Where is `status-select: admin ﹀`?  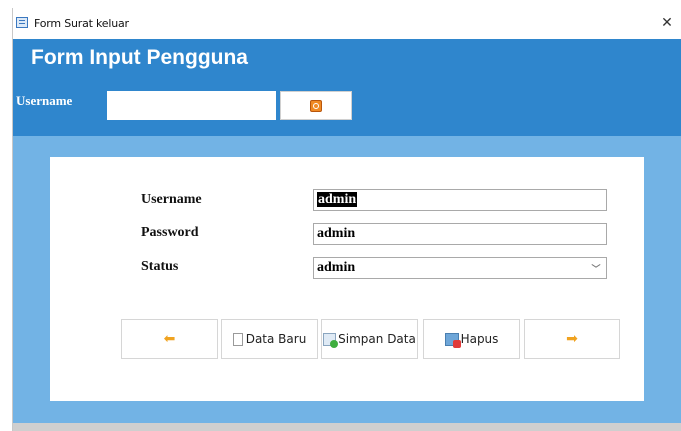
status-select: admin ﹀ is located at coordinates (460, 268).